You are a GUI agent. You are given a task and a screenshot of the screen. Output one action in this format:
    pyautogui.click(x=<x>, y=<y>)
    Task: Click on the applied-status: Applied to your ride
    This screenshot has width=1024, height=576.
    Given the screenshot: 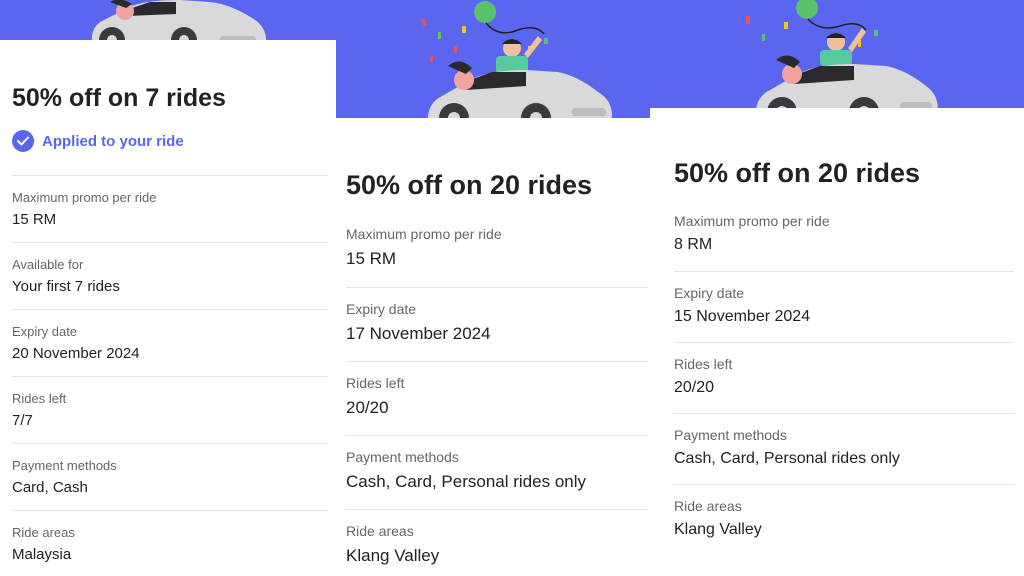 What is the action you would take?
    pyautogui.click(x=98, y=141)
    